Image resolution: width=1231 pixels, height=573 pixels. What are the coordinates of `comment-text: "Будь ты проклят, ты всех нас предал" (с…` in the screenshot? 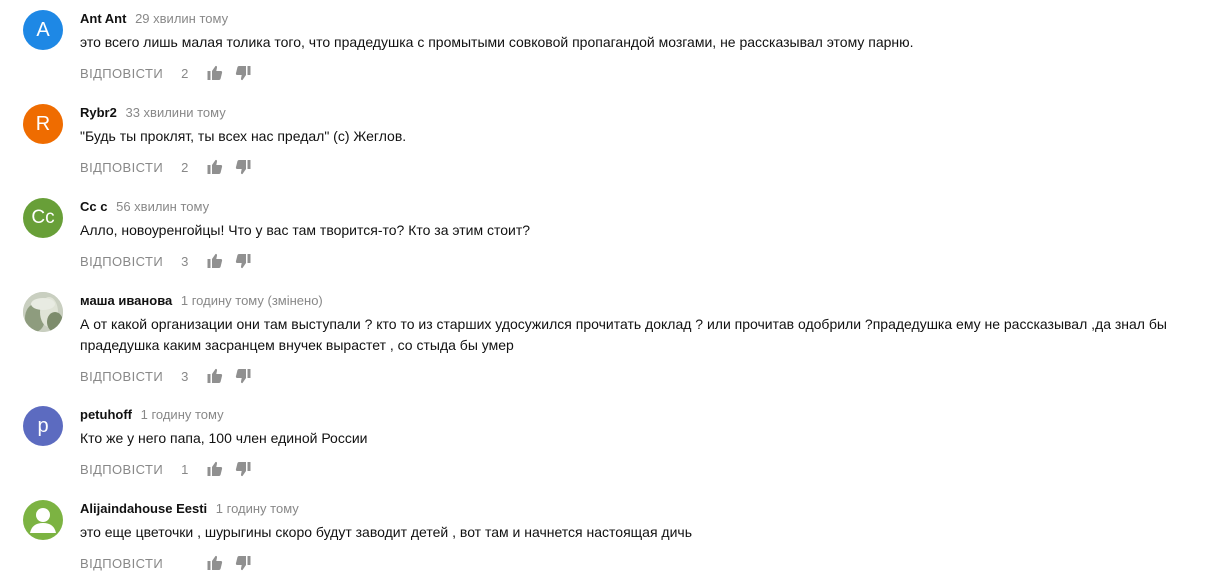 It's located at (243, 136).